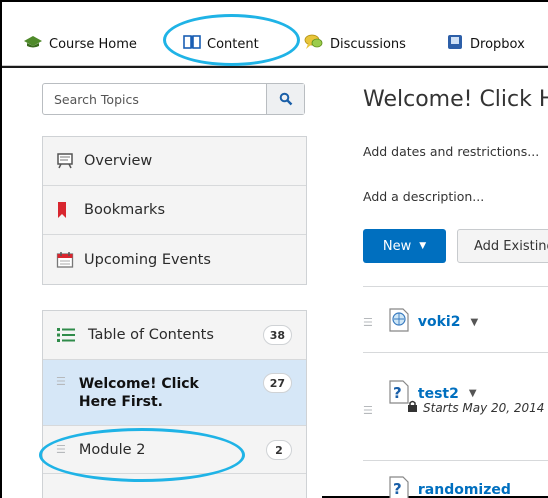 This screenshot has height=498, width=548. What do you see at coordinates (72, 335) in the screenshot?
I see `list-icon` at bounding box center [72, 335].